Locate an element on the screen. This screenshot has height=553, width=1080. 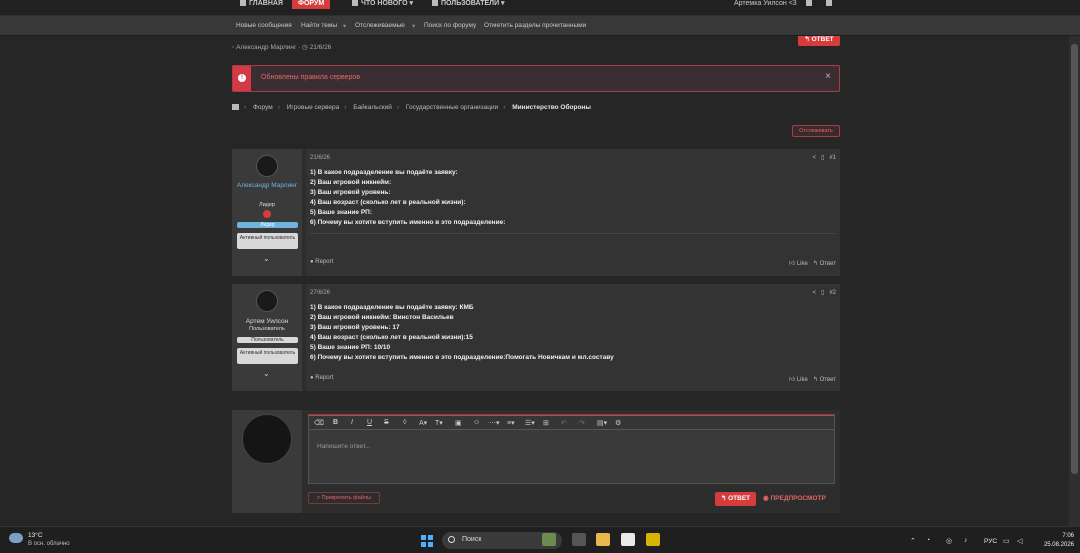
undo-icon: ↶ is located at coordinates (564, 423).